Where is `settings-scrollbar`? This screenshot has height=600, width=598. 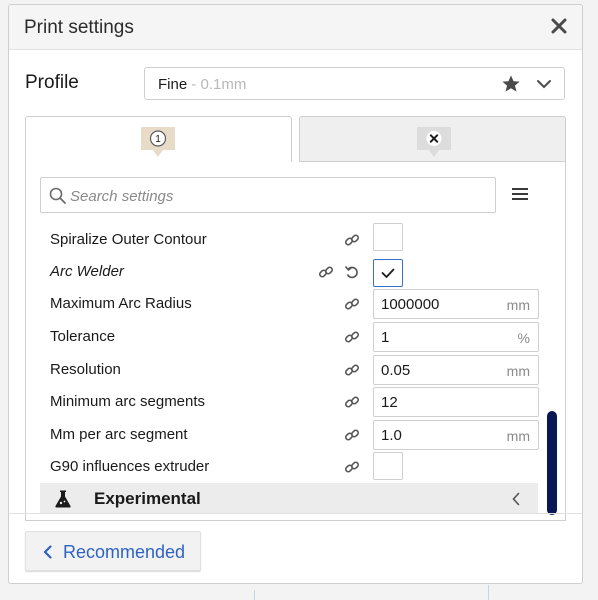
settings-scrollbar is located at coordinates (552, 463).